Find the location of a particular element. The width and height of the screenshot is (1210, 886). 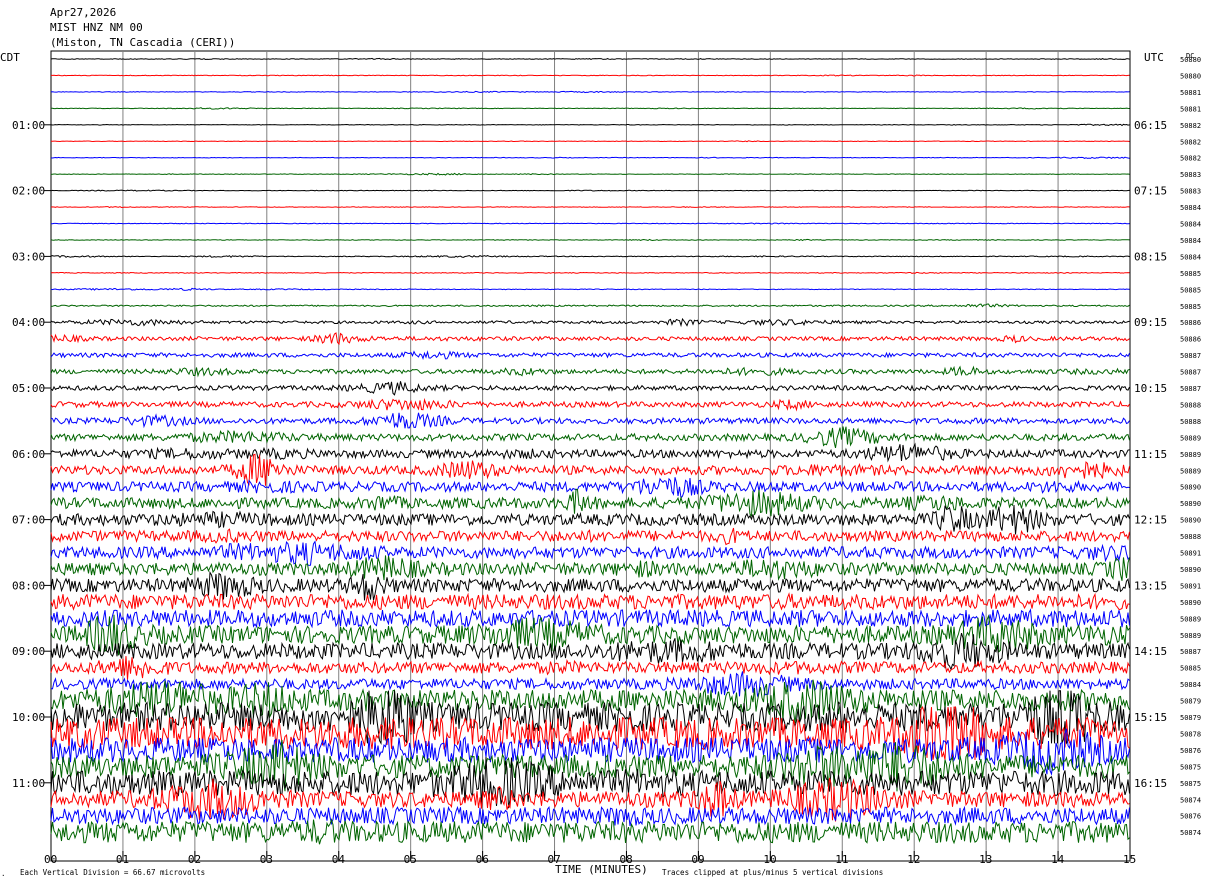

right-hour-label: 16:15 is located at coordinates (1150, 783).